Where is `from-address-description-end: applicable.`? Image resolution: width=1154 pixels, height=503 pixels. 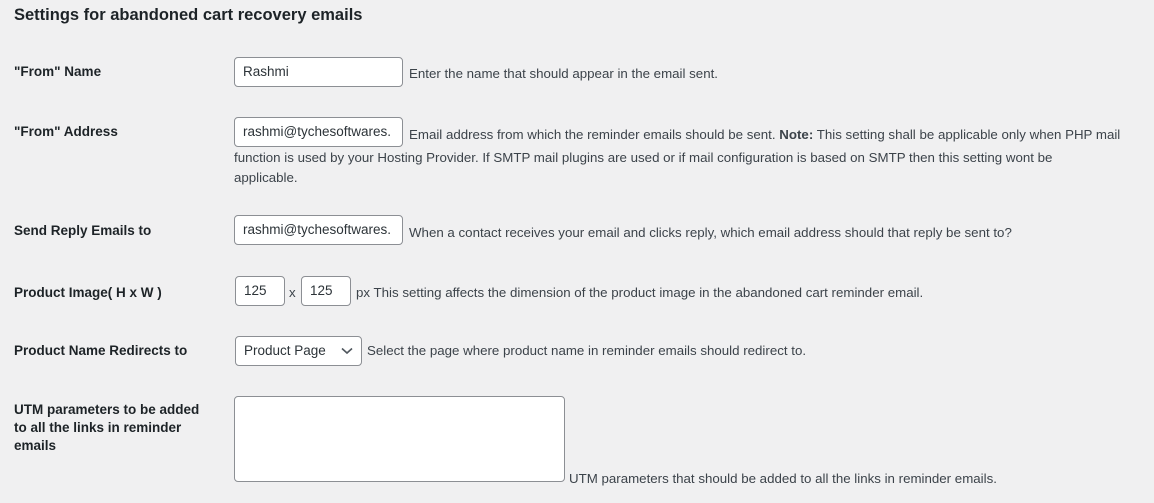 from-address-description-end: applicable. is located at coordinates (266, 177).